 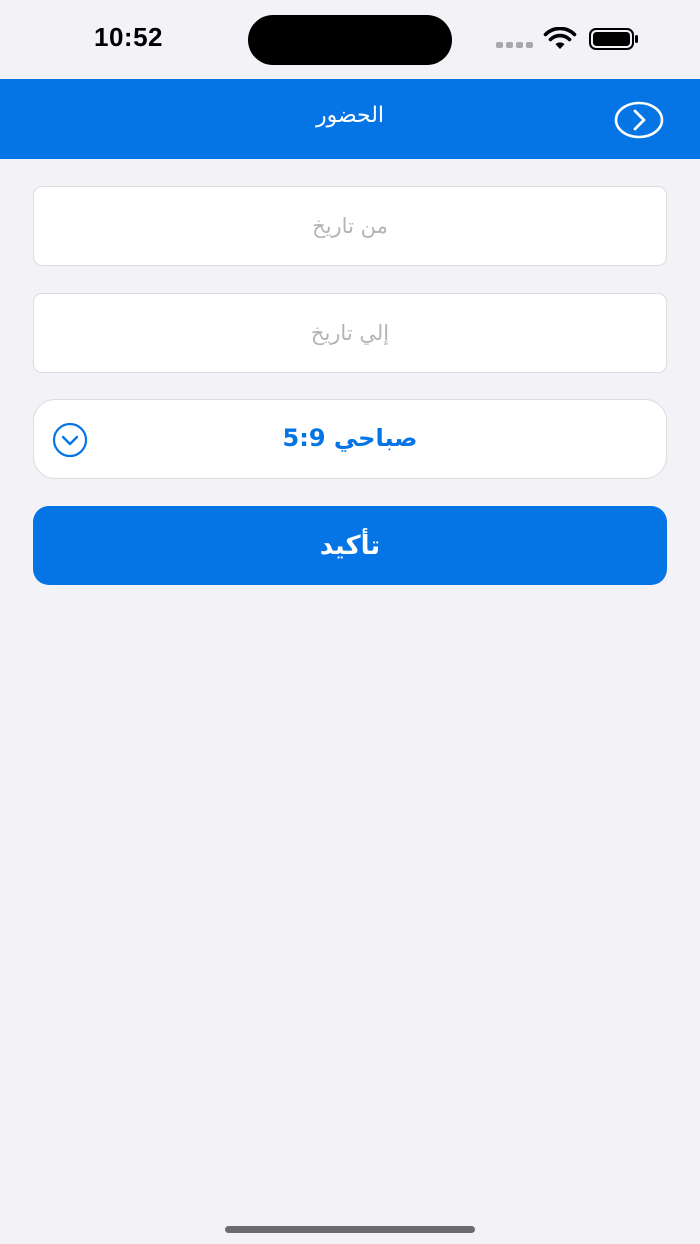 I want to click on page-title: الحضور, so click(x=350, y=115).